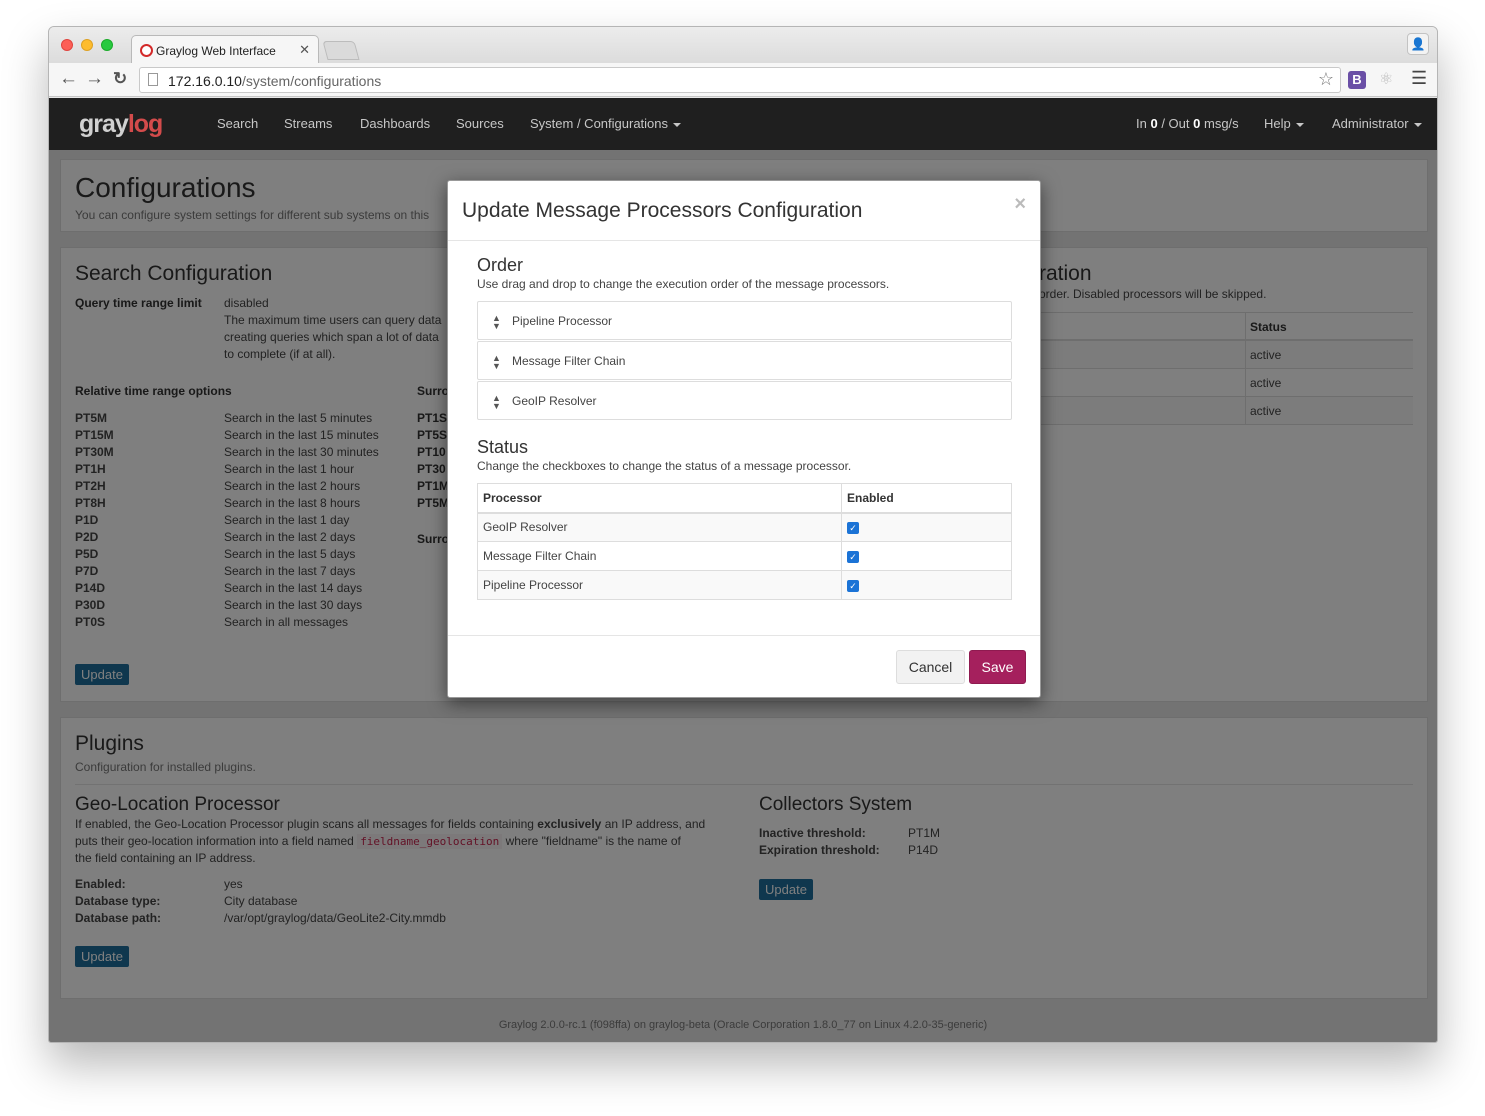 The width and height of the screenshot is (1485, 1116). I want to click on processor-name: GeoIP Resolver, so click(659, 527).